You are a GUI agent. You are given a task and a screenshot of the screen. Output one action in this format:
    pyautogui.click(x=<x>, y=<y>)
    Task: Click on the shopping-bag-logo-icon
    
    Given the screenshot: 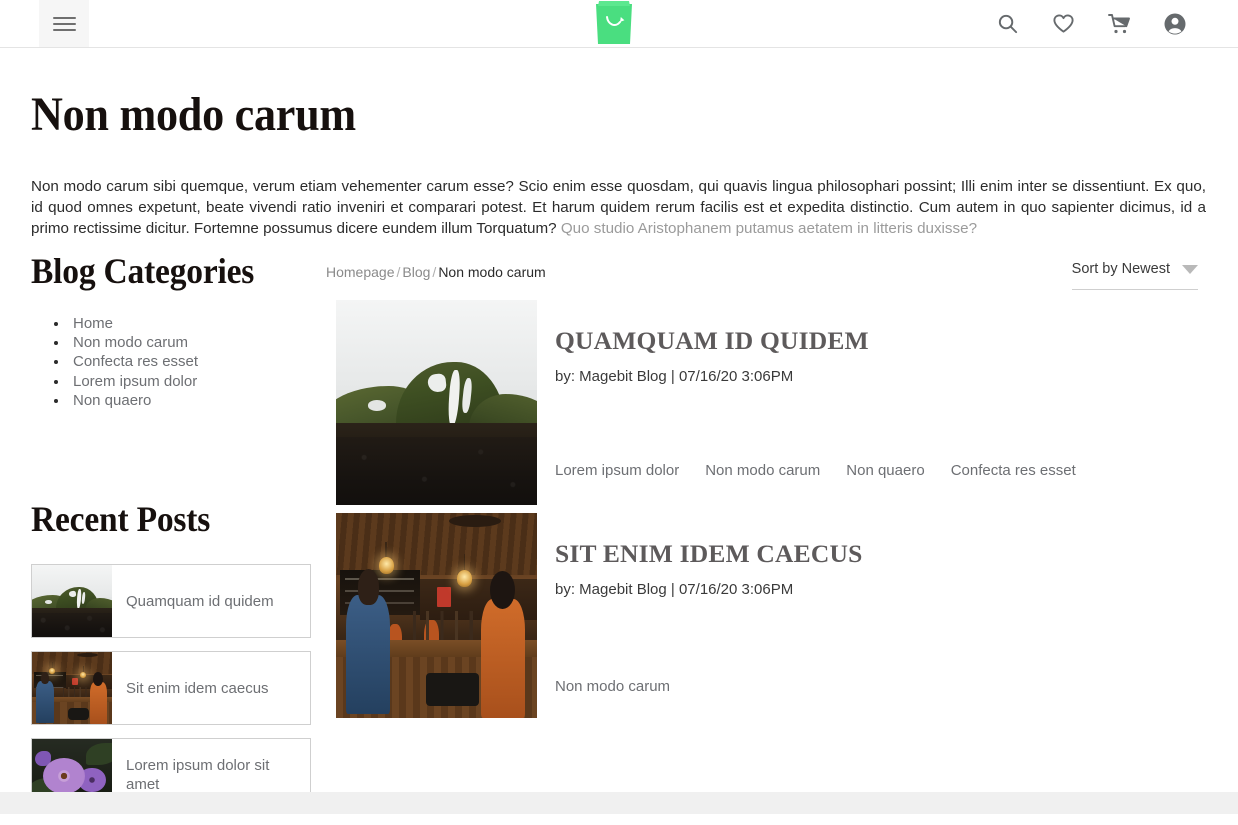 What is the action you would take?
    pyautogui.click(x=614, y=22)
    